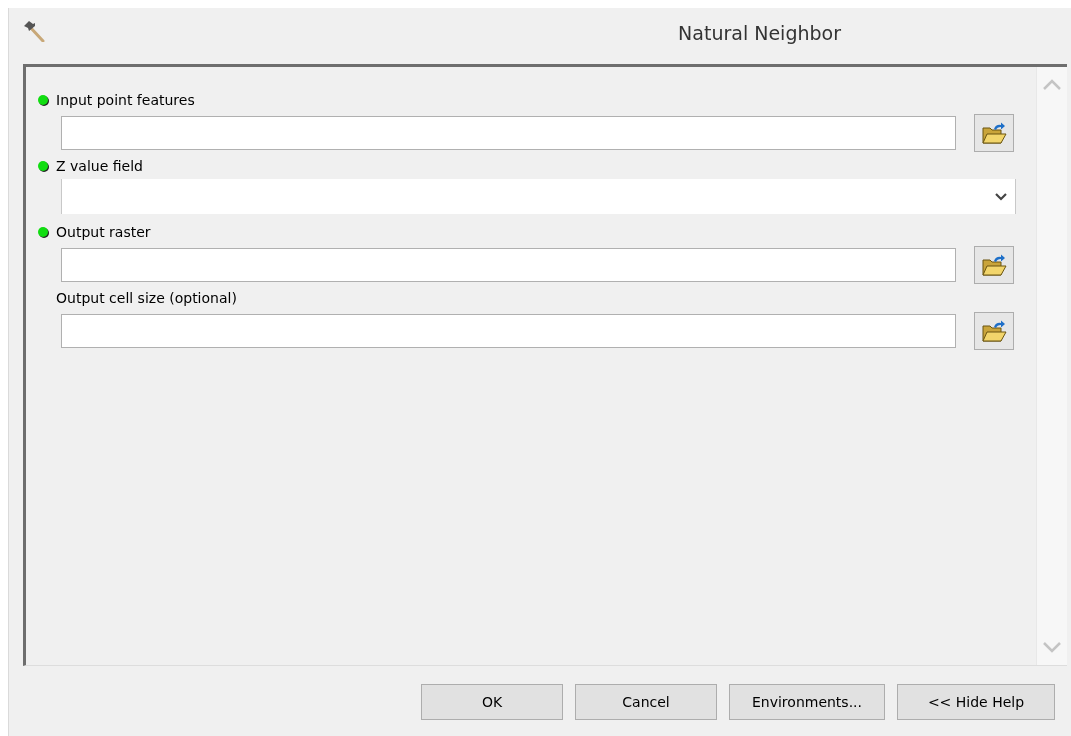 The image size is (1071, 736). What do you see at coordinates (125, 100) in the screenshot?
I see `parameter-label: Input point features` at bounding box center [125, 100].